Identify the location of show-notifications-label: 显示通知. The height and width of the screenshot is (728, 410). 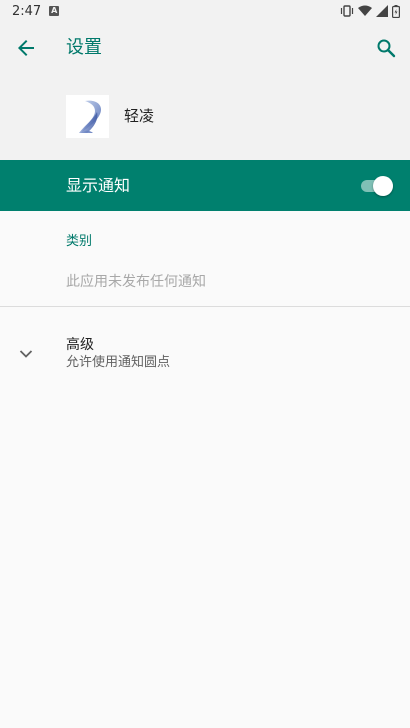
(98, 185).